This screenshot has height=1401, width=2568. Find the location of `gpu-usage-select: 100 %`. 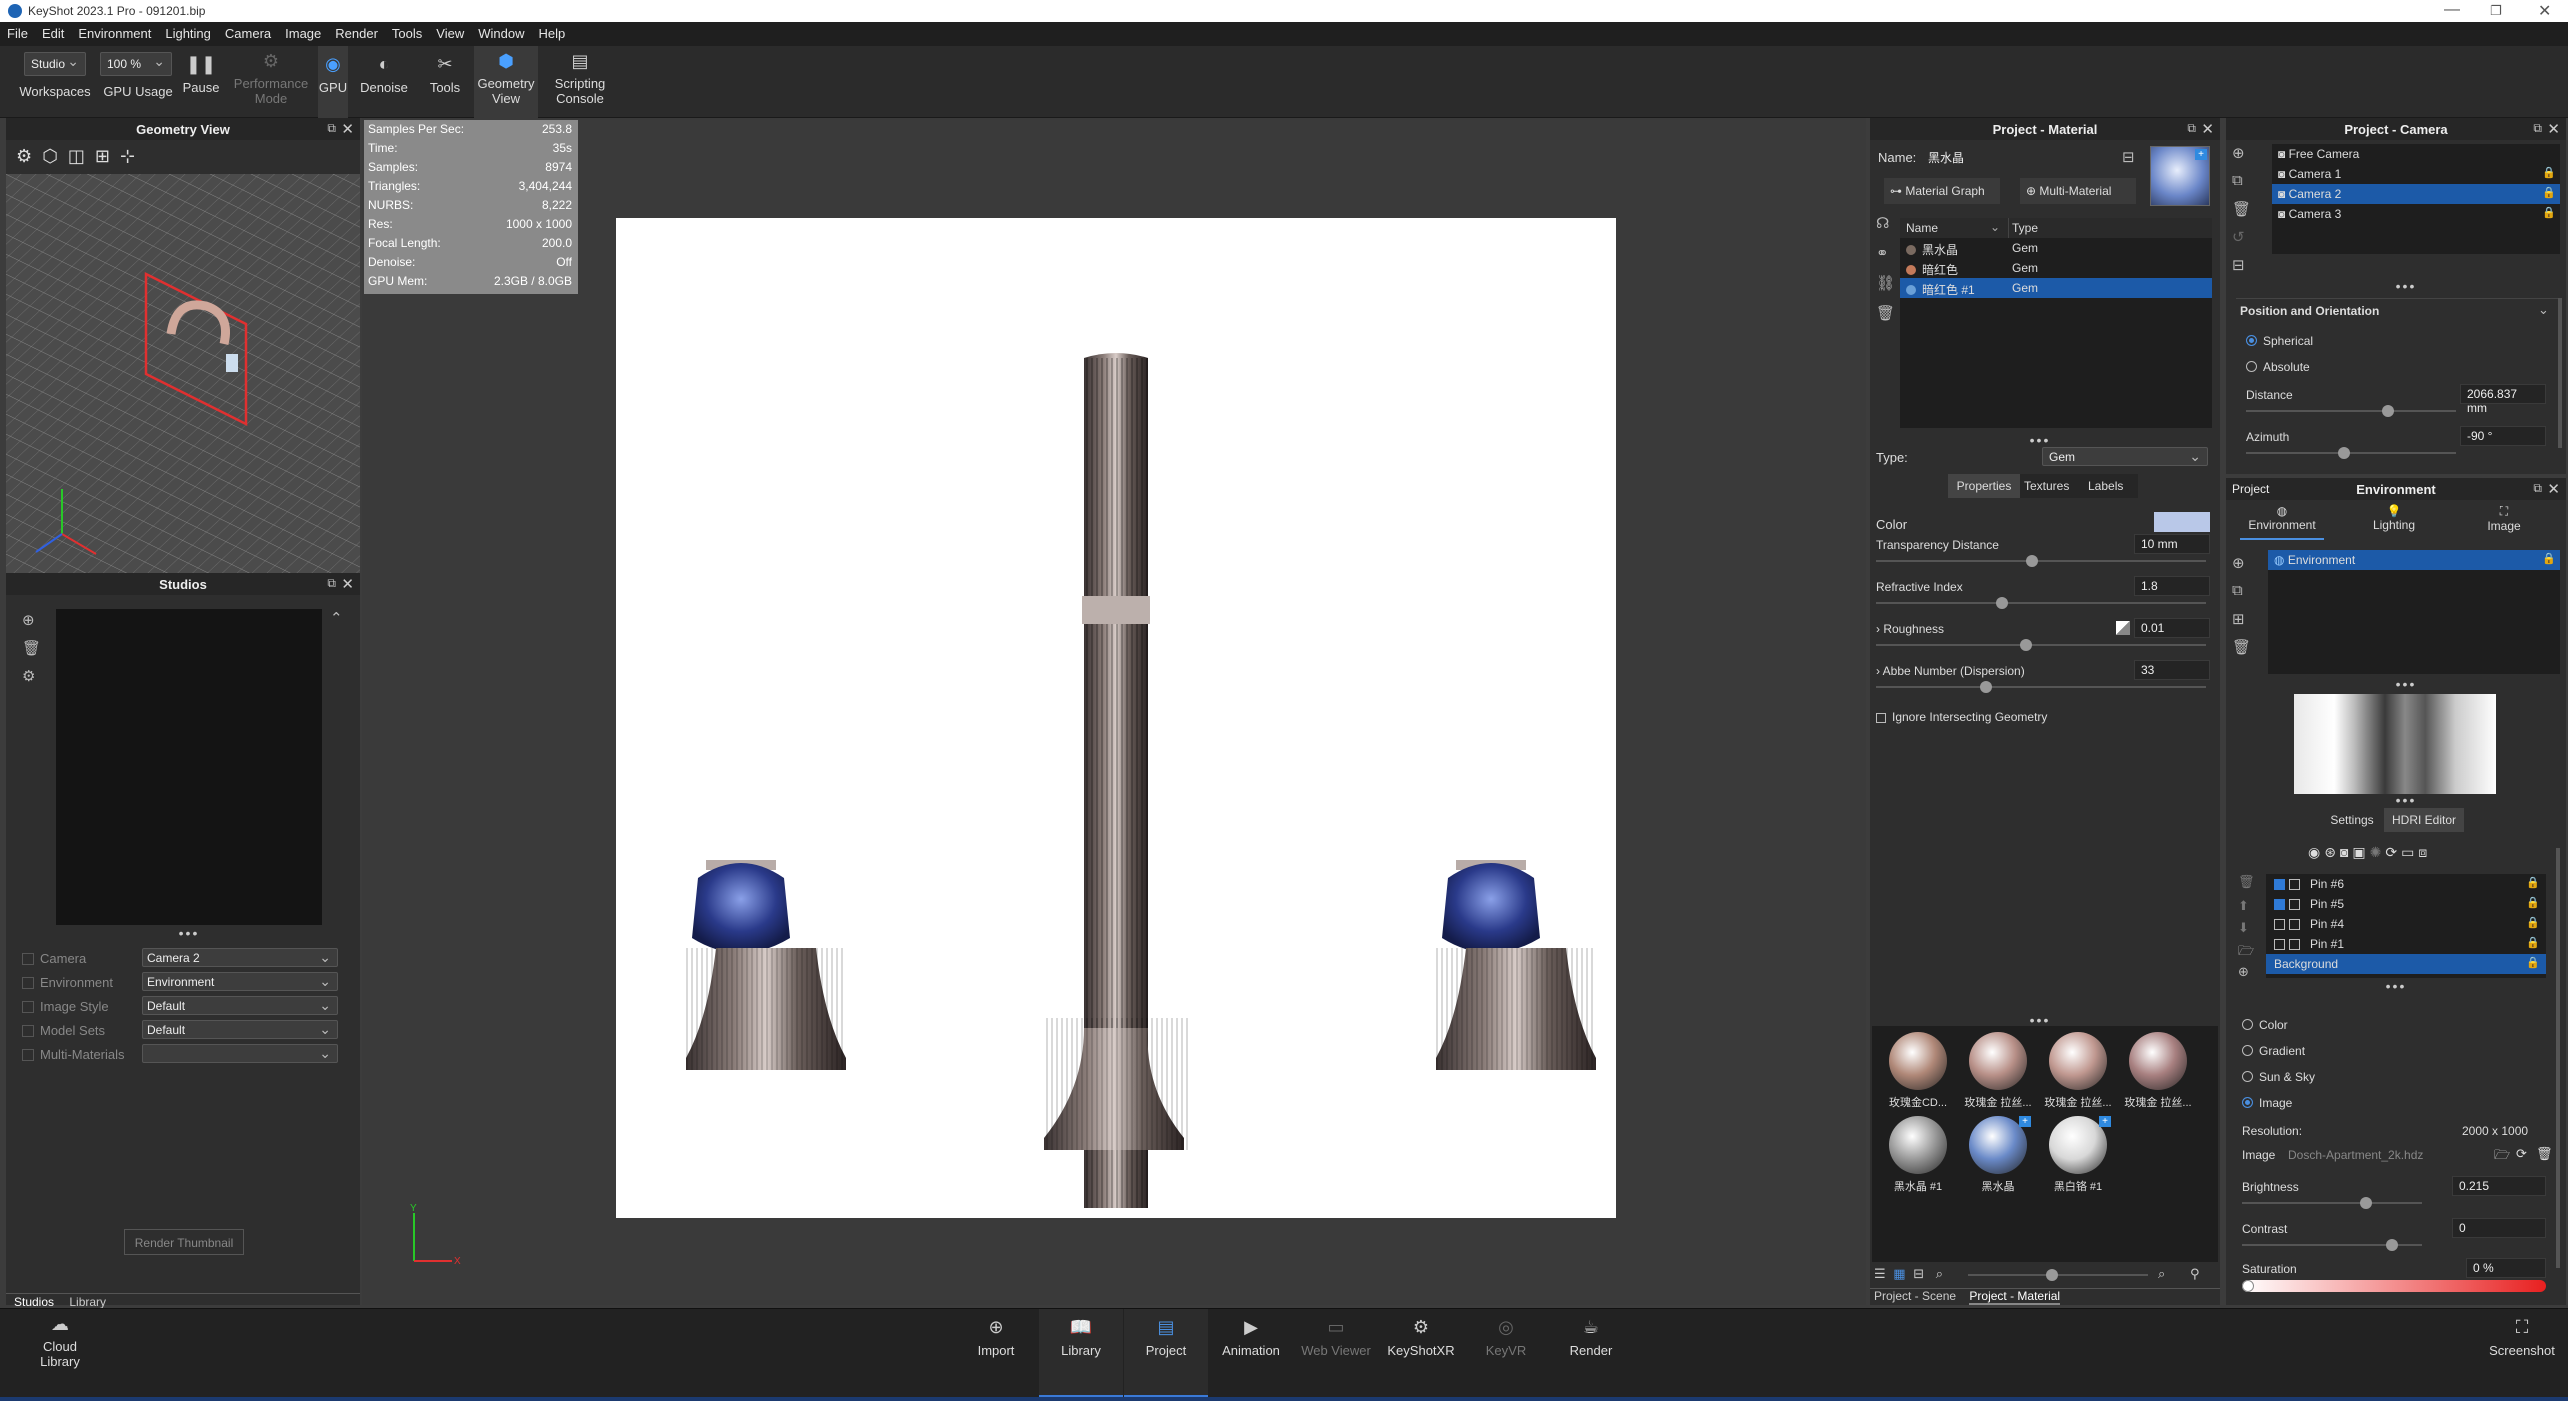

gpu-usage-select: 100 % is located at coordinates (136, 64).